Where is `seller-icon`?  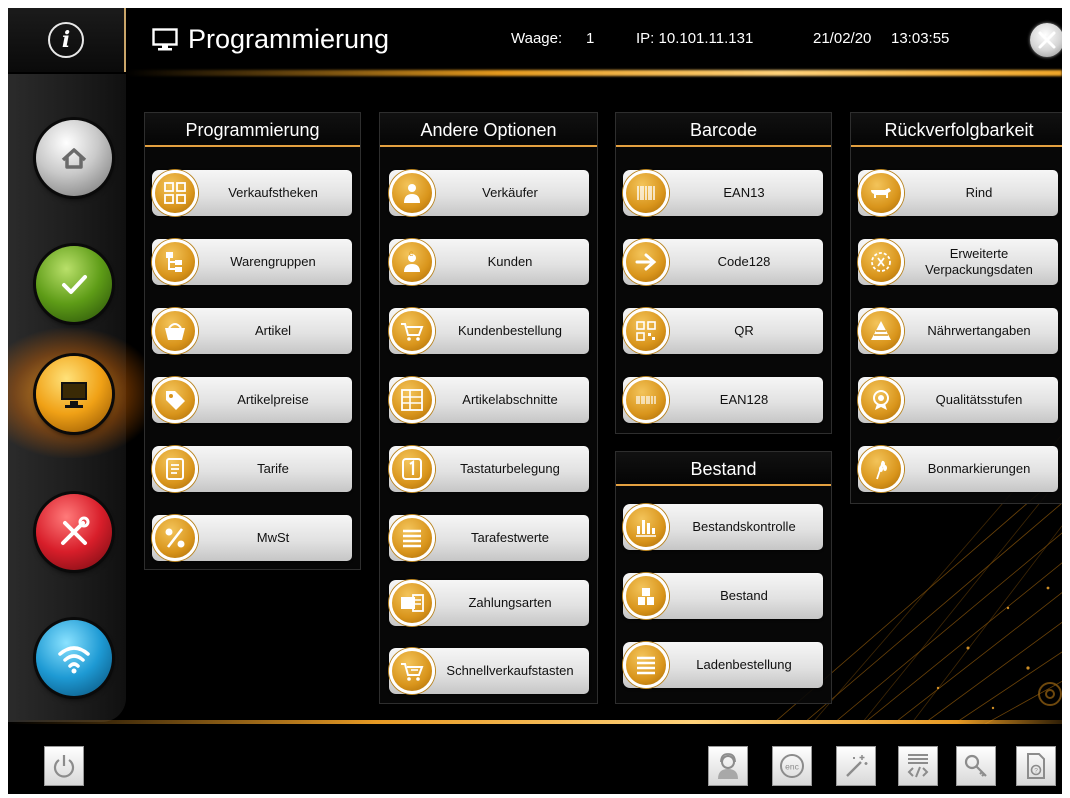 seller-icon is located at coordinates (412, 193).